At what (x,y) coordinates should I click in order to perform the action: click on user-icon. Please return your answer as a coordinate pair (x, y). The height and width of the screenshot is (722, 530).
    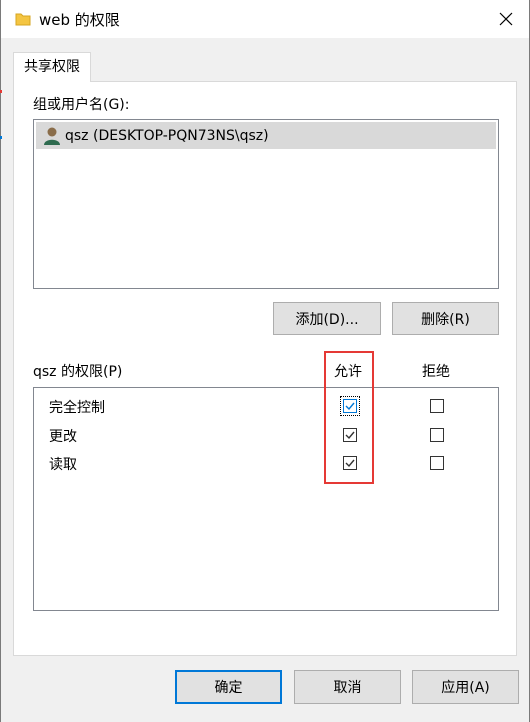
    Looking at the image, I should click on (52, 136).